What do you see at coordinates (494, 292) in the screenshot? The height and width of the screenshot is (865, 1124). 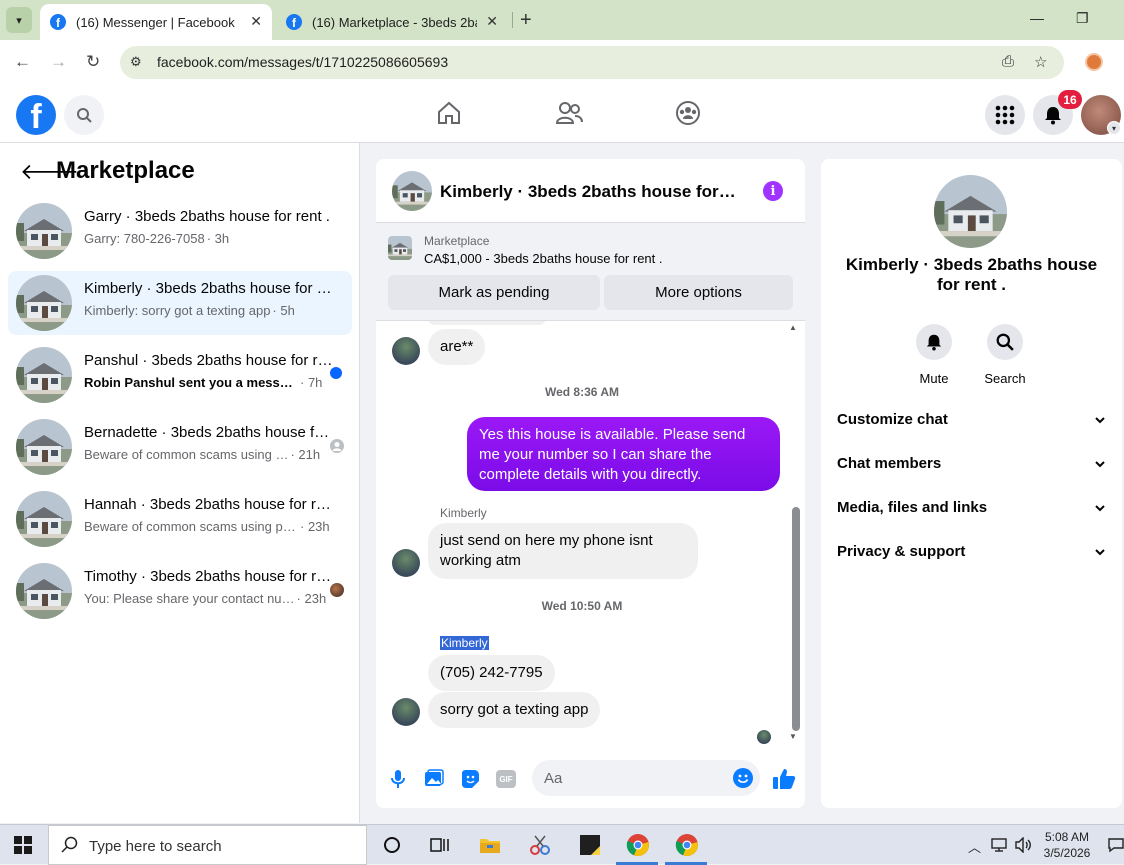 I see `mark-as-pending-button: Mark as pending` at bounding box center [494, 292].